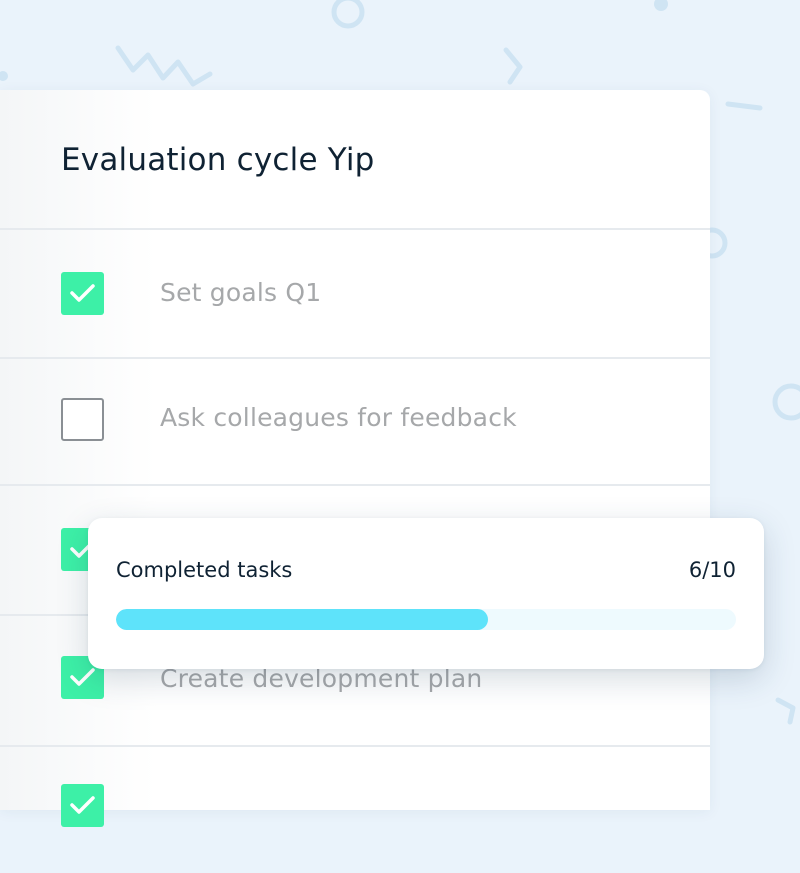 The image size is (800, 873). Describe the element at coordinates (302, 619) in the screenshot. I see `progress-bar-fill` at that location.